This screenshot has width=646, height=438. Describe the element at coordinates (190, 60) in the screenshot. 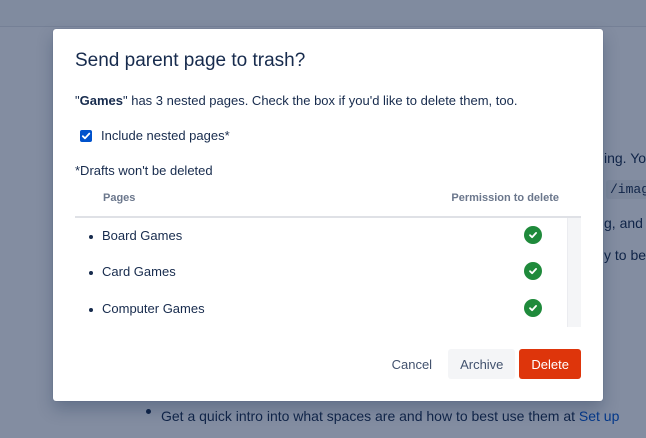

I see `dialog-title: Send parent page to trash?` at that location.